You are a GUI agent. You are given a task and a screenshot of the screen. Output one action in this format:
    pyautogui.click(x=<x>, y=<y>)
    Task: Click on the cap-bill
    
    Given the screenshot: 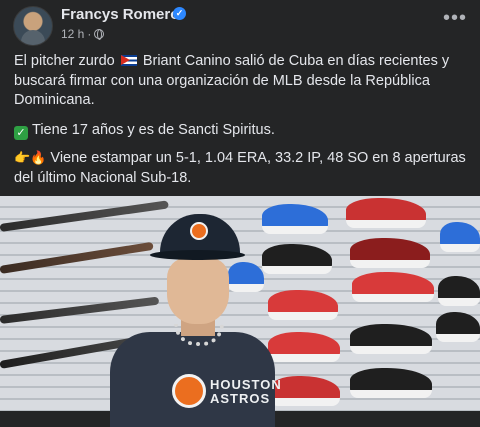 What is the action you would take?
    pyautogui.click(x=197, y=255)
    